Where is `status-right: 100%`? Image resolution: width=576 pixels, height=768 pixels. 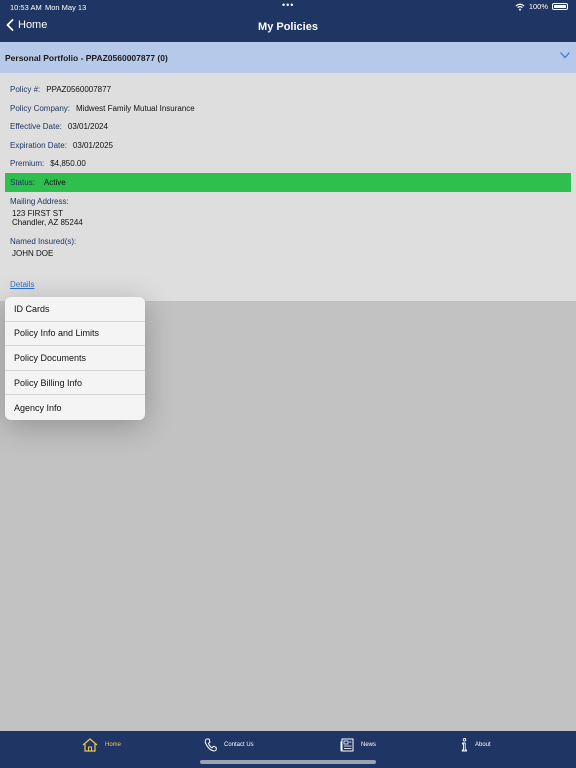 status-right: 100% is located at coordinates (541, 6).